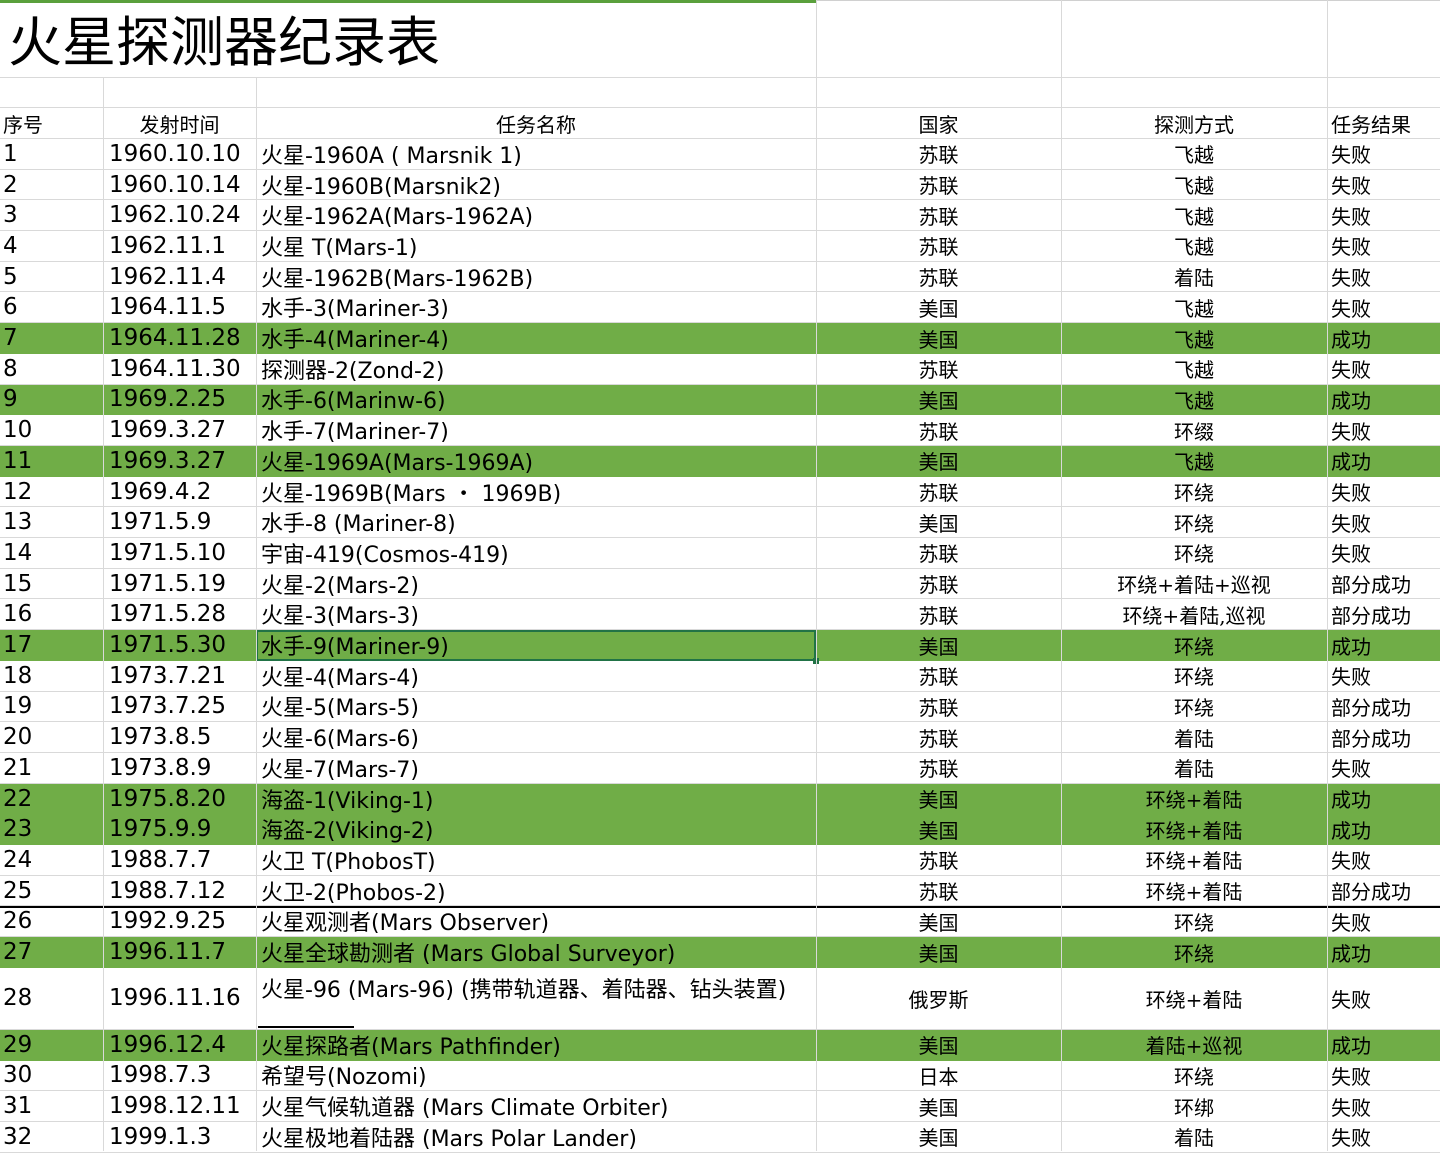  I want to click on row-number-cell: 18, so click(51, 676).